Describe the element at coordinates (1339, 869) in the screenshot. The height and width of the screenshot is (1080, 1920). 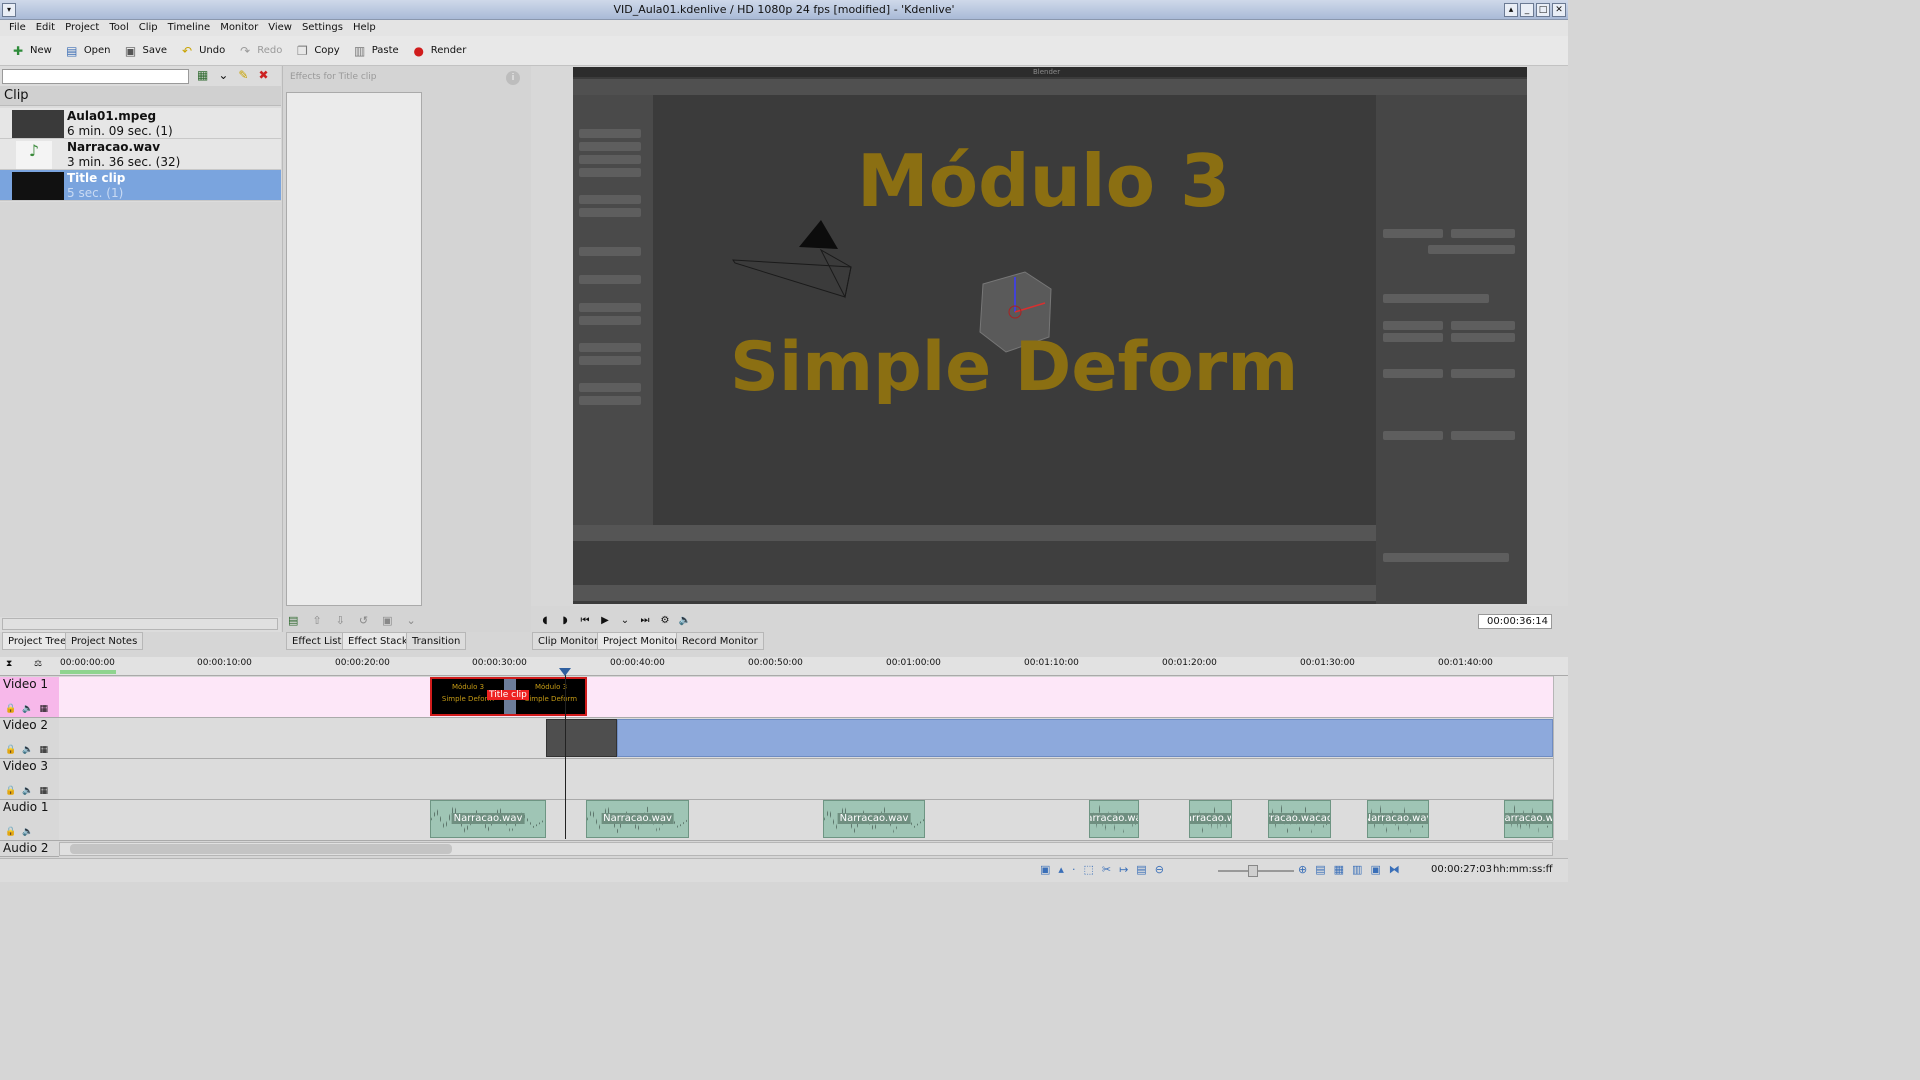
I see `show-markers-icon: ▦` at that location.